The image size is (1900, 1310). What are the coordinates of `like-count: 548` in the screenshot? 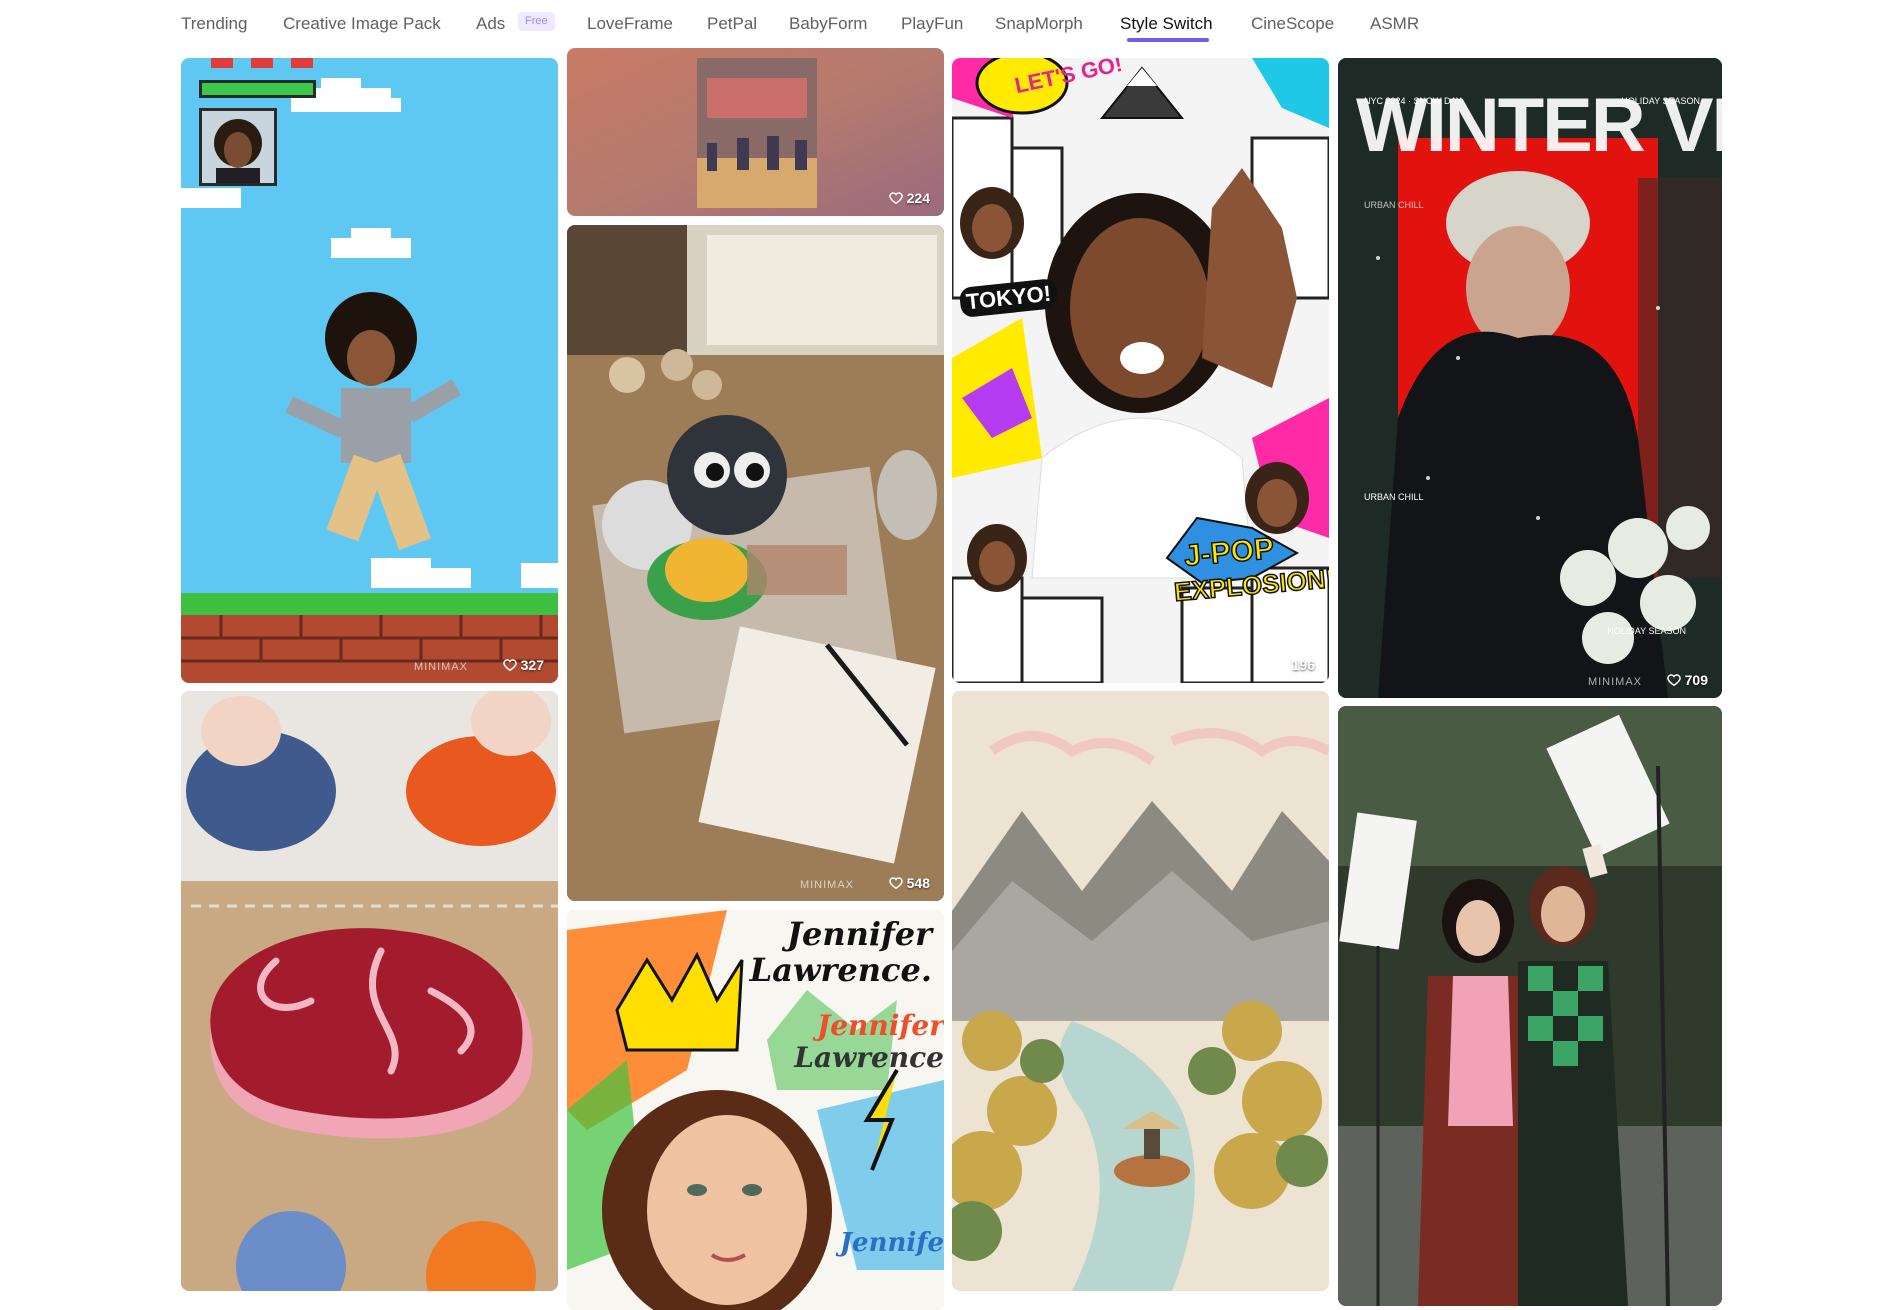 It's located at (909, 883).